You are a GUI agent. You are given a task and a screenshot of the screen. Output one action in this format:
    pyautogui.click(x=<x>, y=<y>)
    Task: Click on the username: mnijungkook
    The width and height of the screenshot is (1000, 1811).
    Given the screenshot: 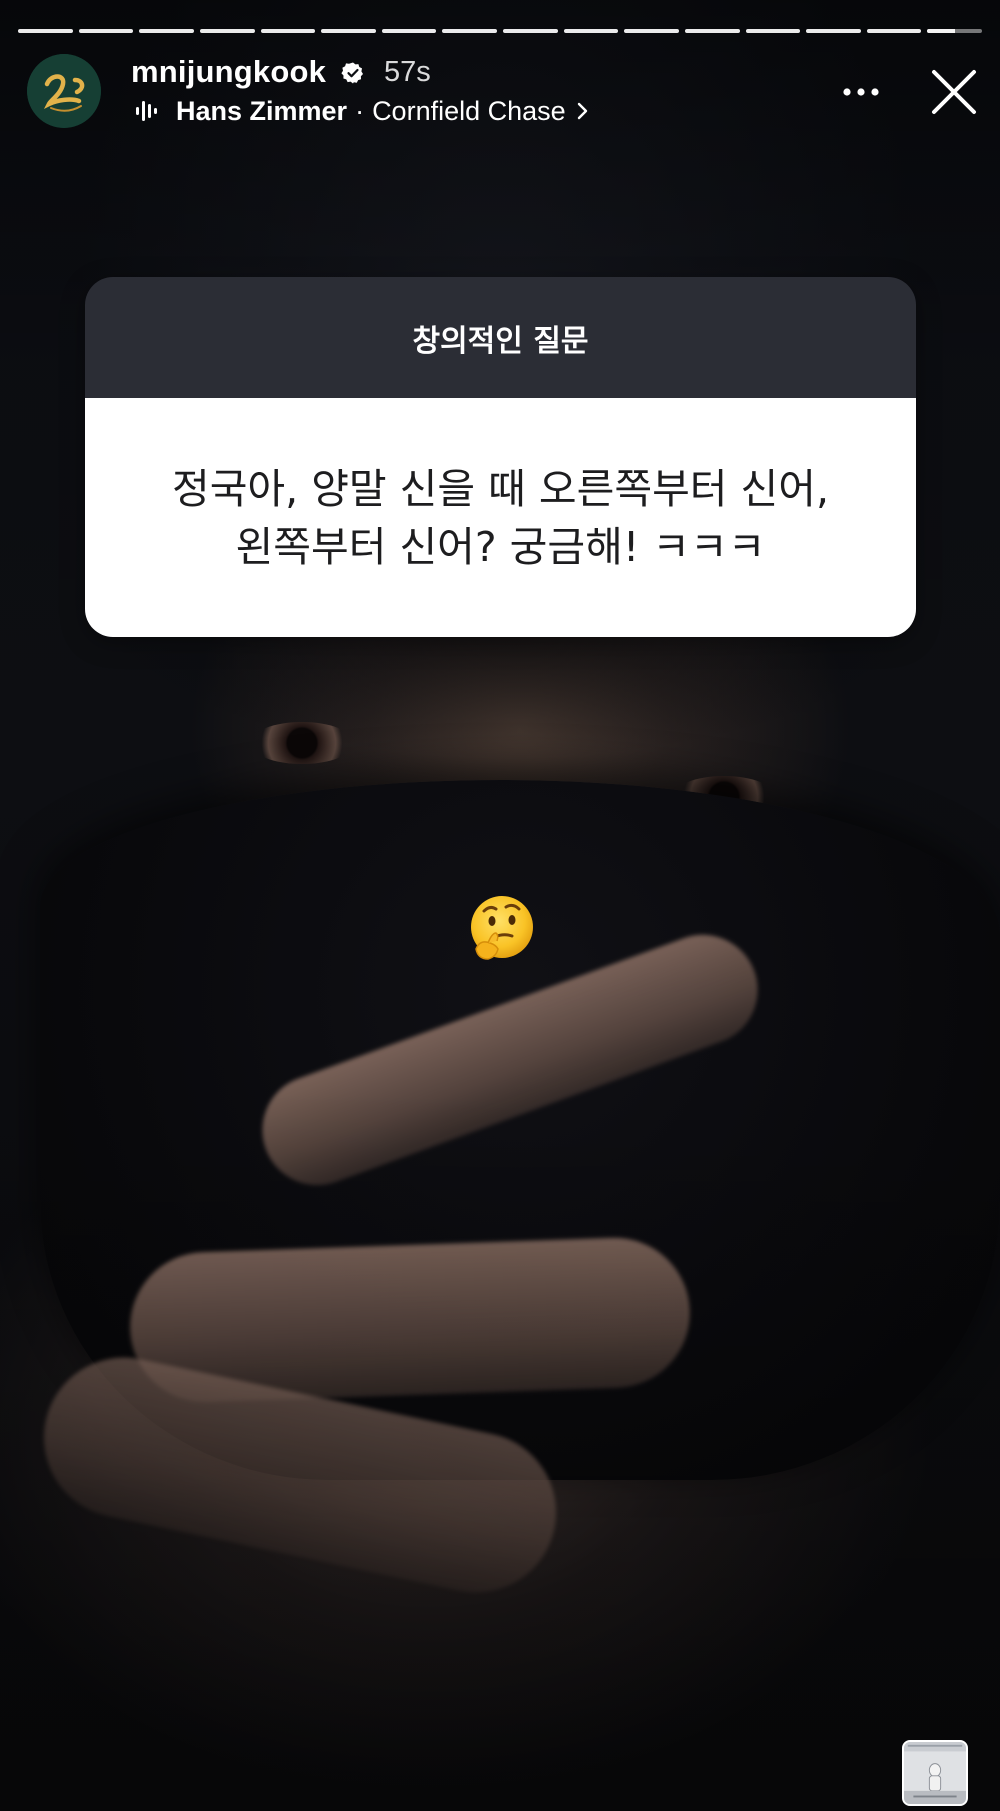 What is the action you would take?
    pyautogui.click(x=228, y=72)
    